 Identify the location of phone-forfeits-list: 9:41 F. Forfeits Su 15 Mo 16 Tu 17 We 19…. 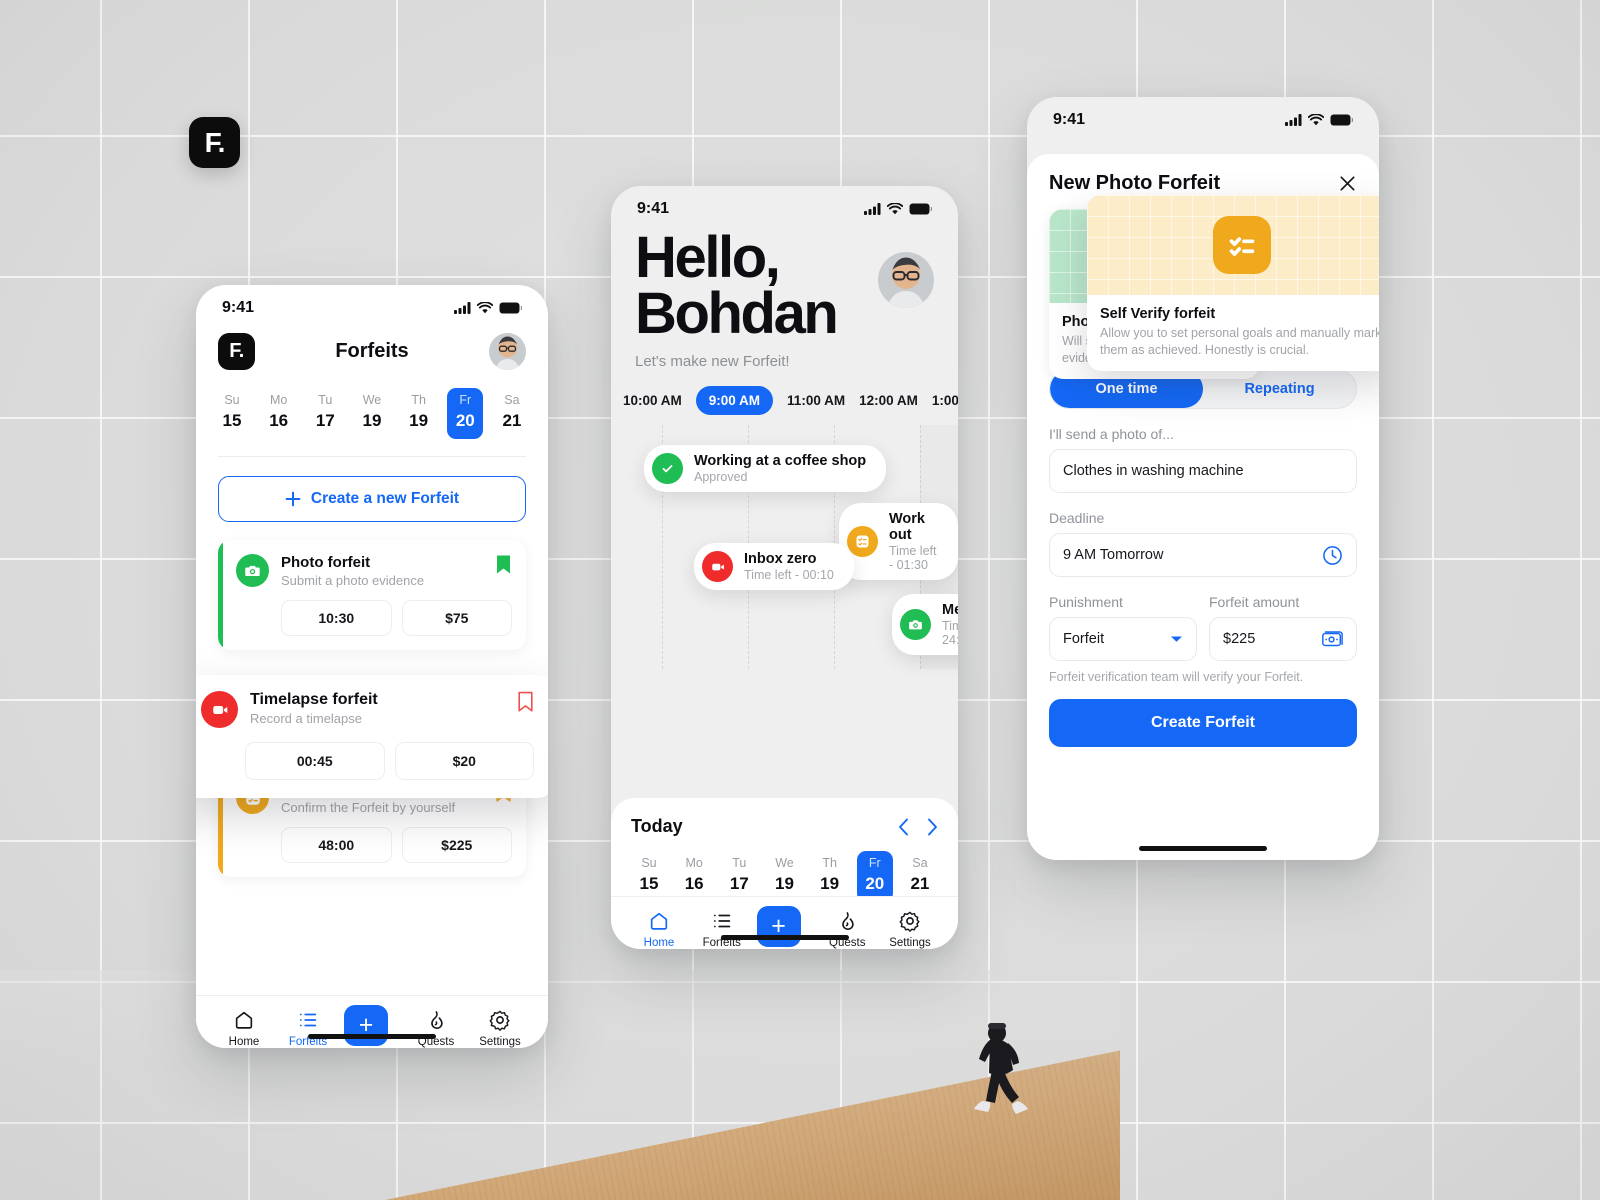
(372, 666).